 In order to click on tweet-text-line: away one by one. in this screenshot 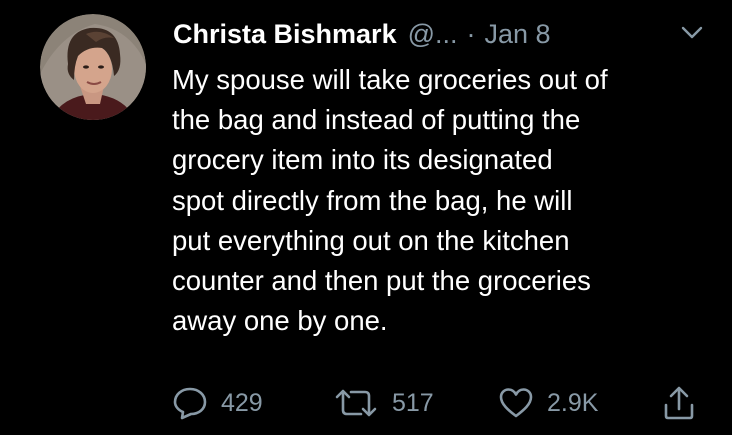, I will do `click(280, 321)`.